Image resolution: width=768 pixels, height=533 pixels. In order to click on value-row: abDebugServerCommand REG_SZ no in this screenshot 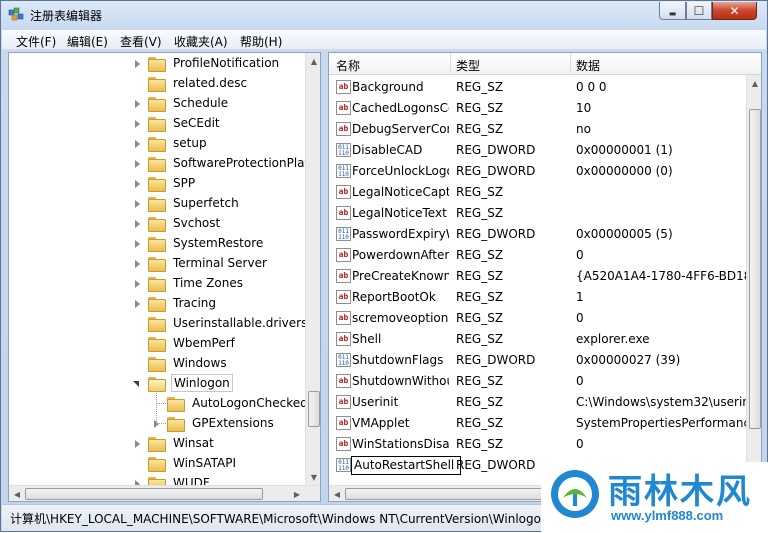, I will do `click(538, 129)`.